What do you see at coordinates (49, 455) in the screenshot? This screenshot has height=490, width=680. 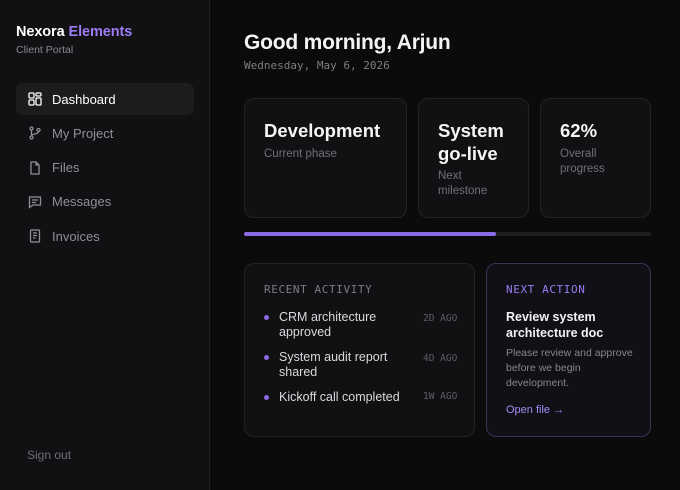 I see `sign-out-link: Sign out` at bounding box center [49, 455].